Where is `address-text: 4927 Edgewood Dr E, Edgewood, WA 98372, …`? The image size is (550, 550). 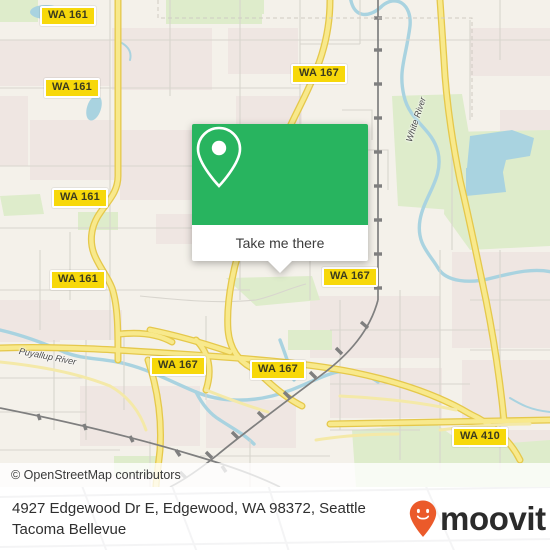
address-text: 4927 Edgewood Dr E, Edgewood, WA 98372, … is located at coordinates (189, 518).